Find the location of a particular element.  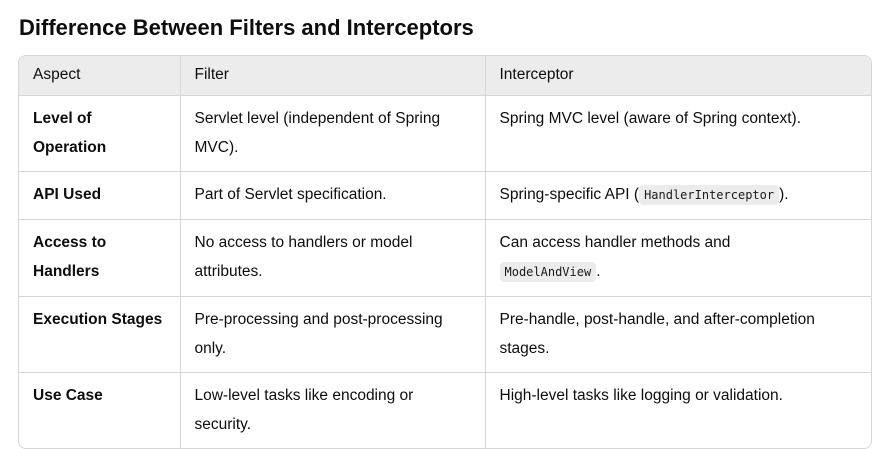

text-fragment: ). is located at coordinates (784, 194).